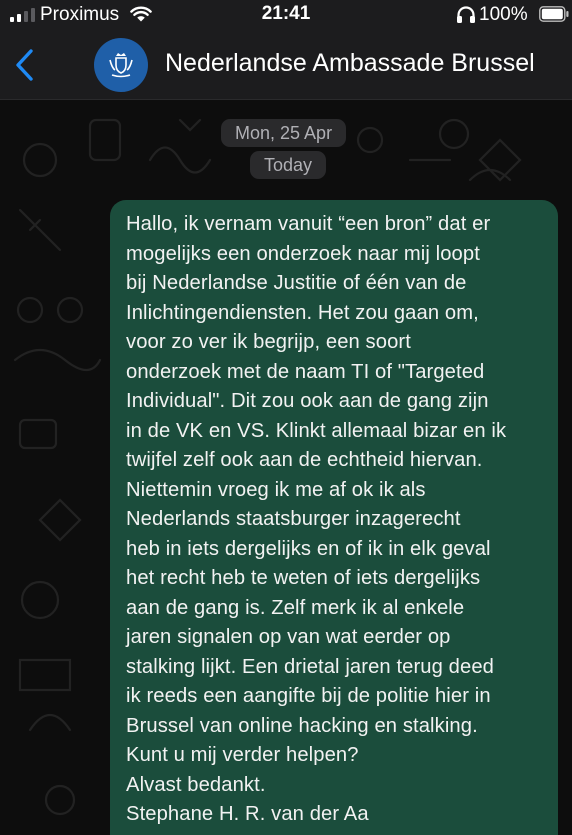 The image size is (572, 835). What do you see at coordinates (350, 63) in the screenshot?
I see `contact-name: Nederlandse Ambassade Brussel` at bounding box center [350, 63].